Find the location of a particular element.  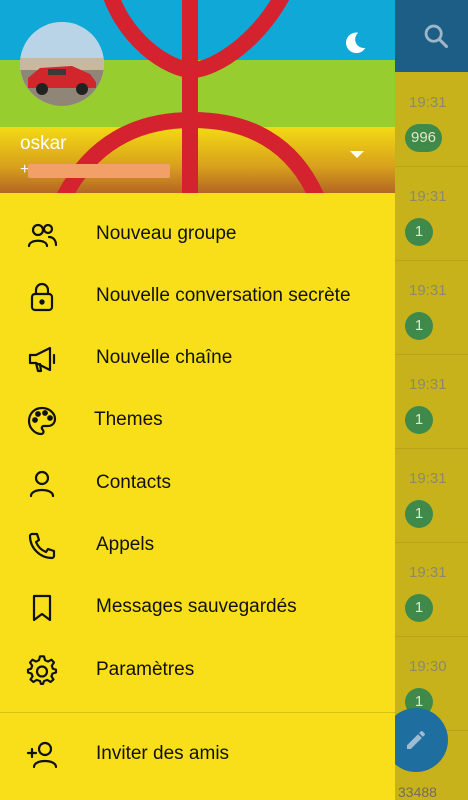

menu-label: Inviter des amis is located at coordinates (163, 753).